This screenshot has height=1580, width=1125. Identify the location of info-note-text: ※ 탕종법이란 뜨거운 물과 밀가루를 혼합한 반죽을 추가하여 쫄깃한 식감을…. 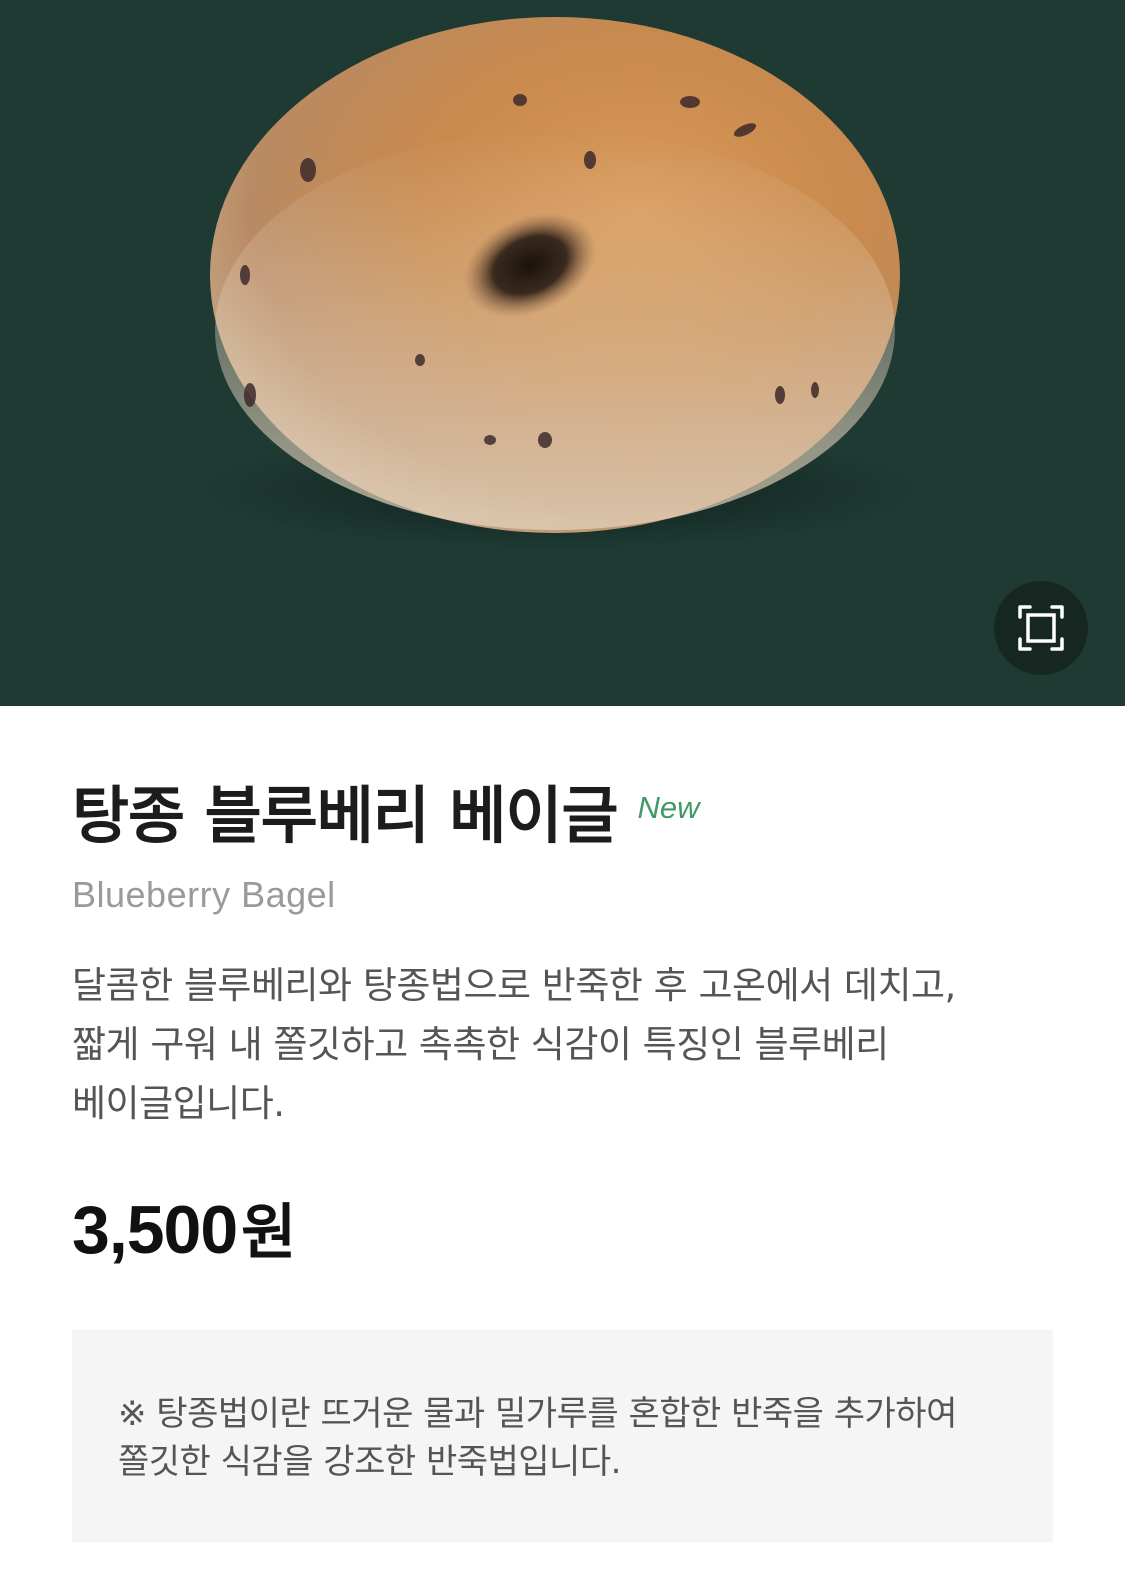
(537, 1438).